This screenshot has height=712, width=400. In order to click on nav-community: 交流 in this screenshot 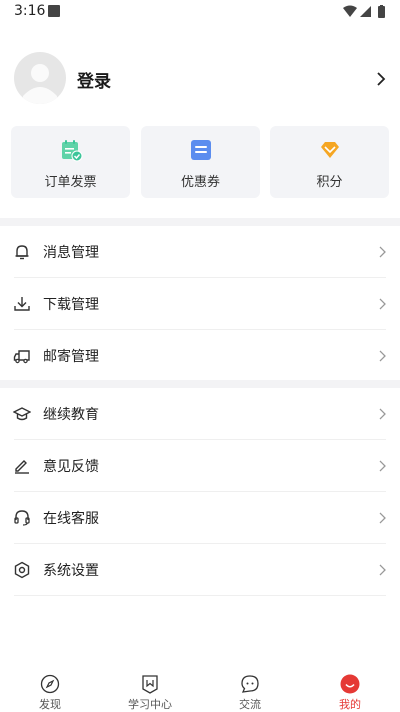, I will do `click(250, 690)`.